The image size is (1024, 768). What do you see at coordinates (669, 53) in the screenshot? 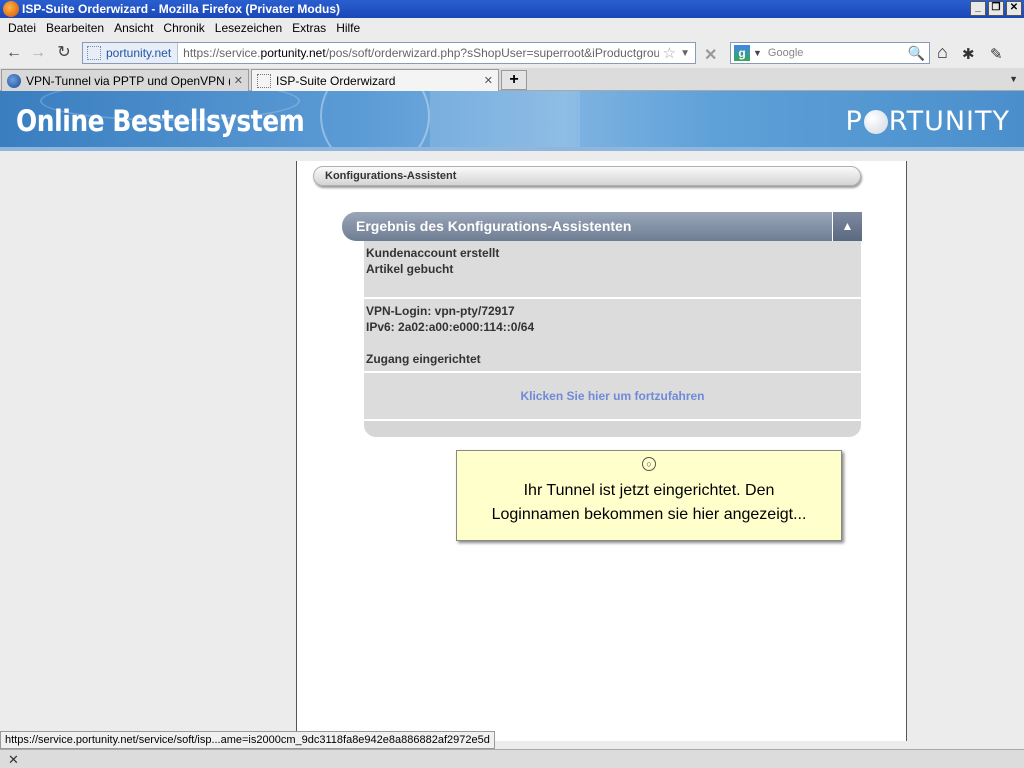
I see `bookmark-star-icon: ☆` at bounding box center [669, 53].